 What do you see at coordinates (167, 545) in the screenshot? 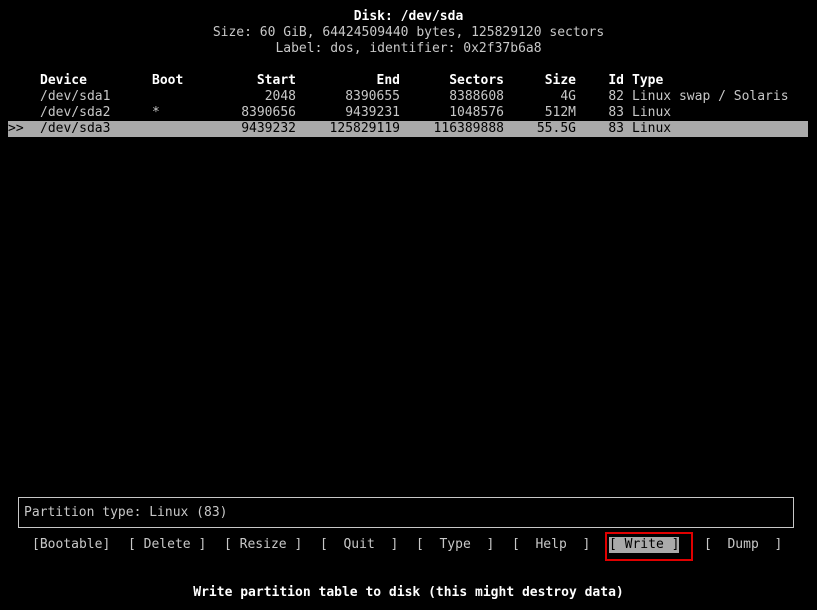
I see `delete-button: [ Delete ]` at bounding box center [167, 545].